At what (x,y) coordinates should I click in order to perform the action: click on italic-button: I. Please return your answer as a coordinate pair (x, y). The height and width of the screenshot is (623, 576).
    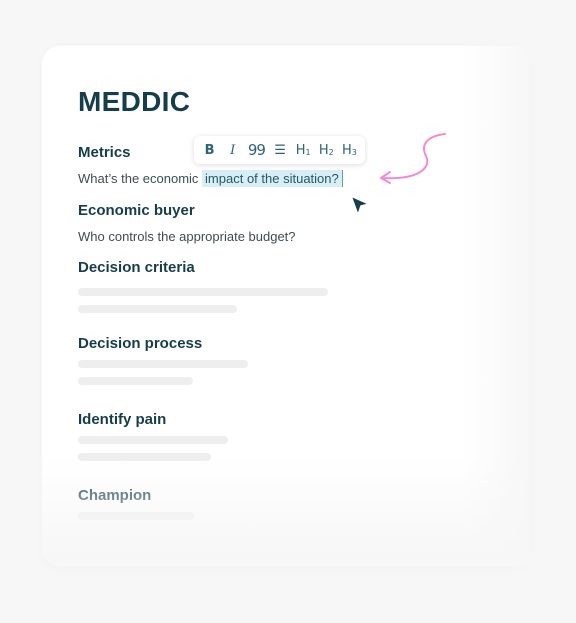
    Looking at the image, I should click on (233, 150).